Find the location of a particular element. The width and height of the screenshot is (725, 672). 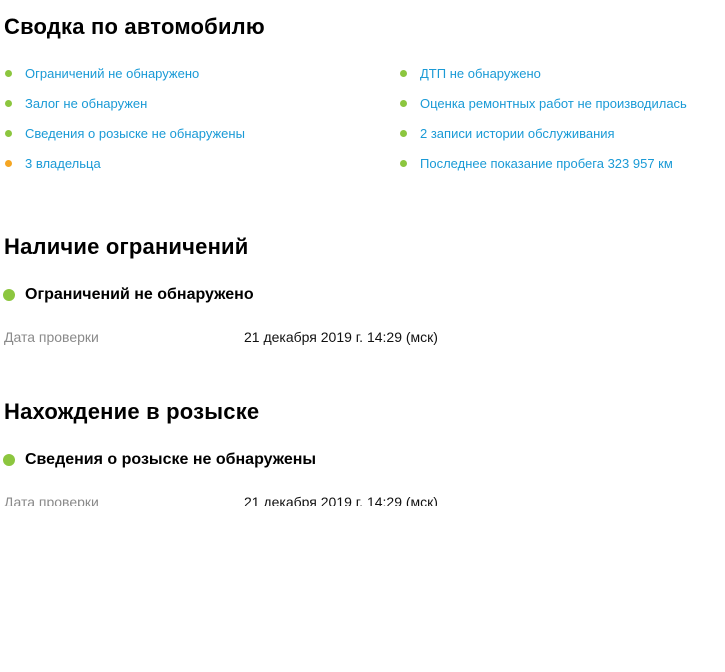

wanted-status: Сведения о розыске не обнаружены is located at coordinates (159, 460).